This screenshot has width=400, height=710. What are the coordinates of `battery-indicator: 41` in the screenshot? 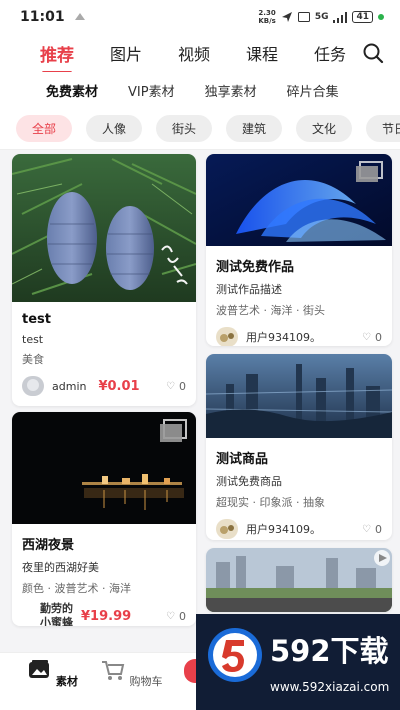 It's located at (362, 17).